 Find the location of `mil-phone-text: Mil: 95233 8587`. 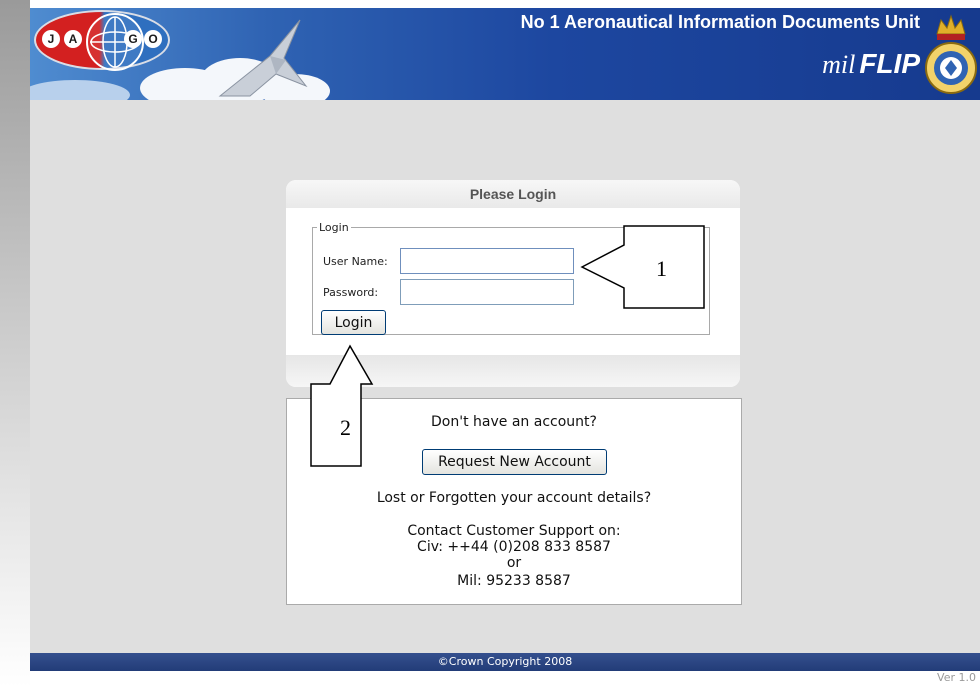

mil-phone-text: Mil: 95233 8587 is located at coordinates (514, 581).